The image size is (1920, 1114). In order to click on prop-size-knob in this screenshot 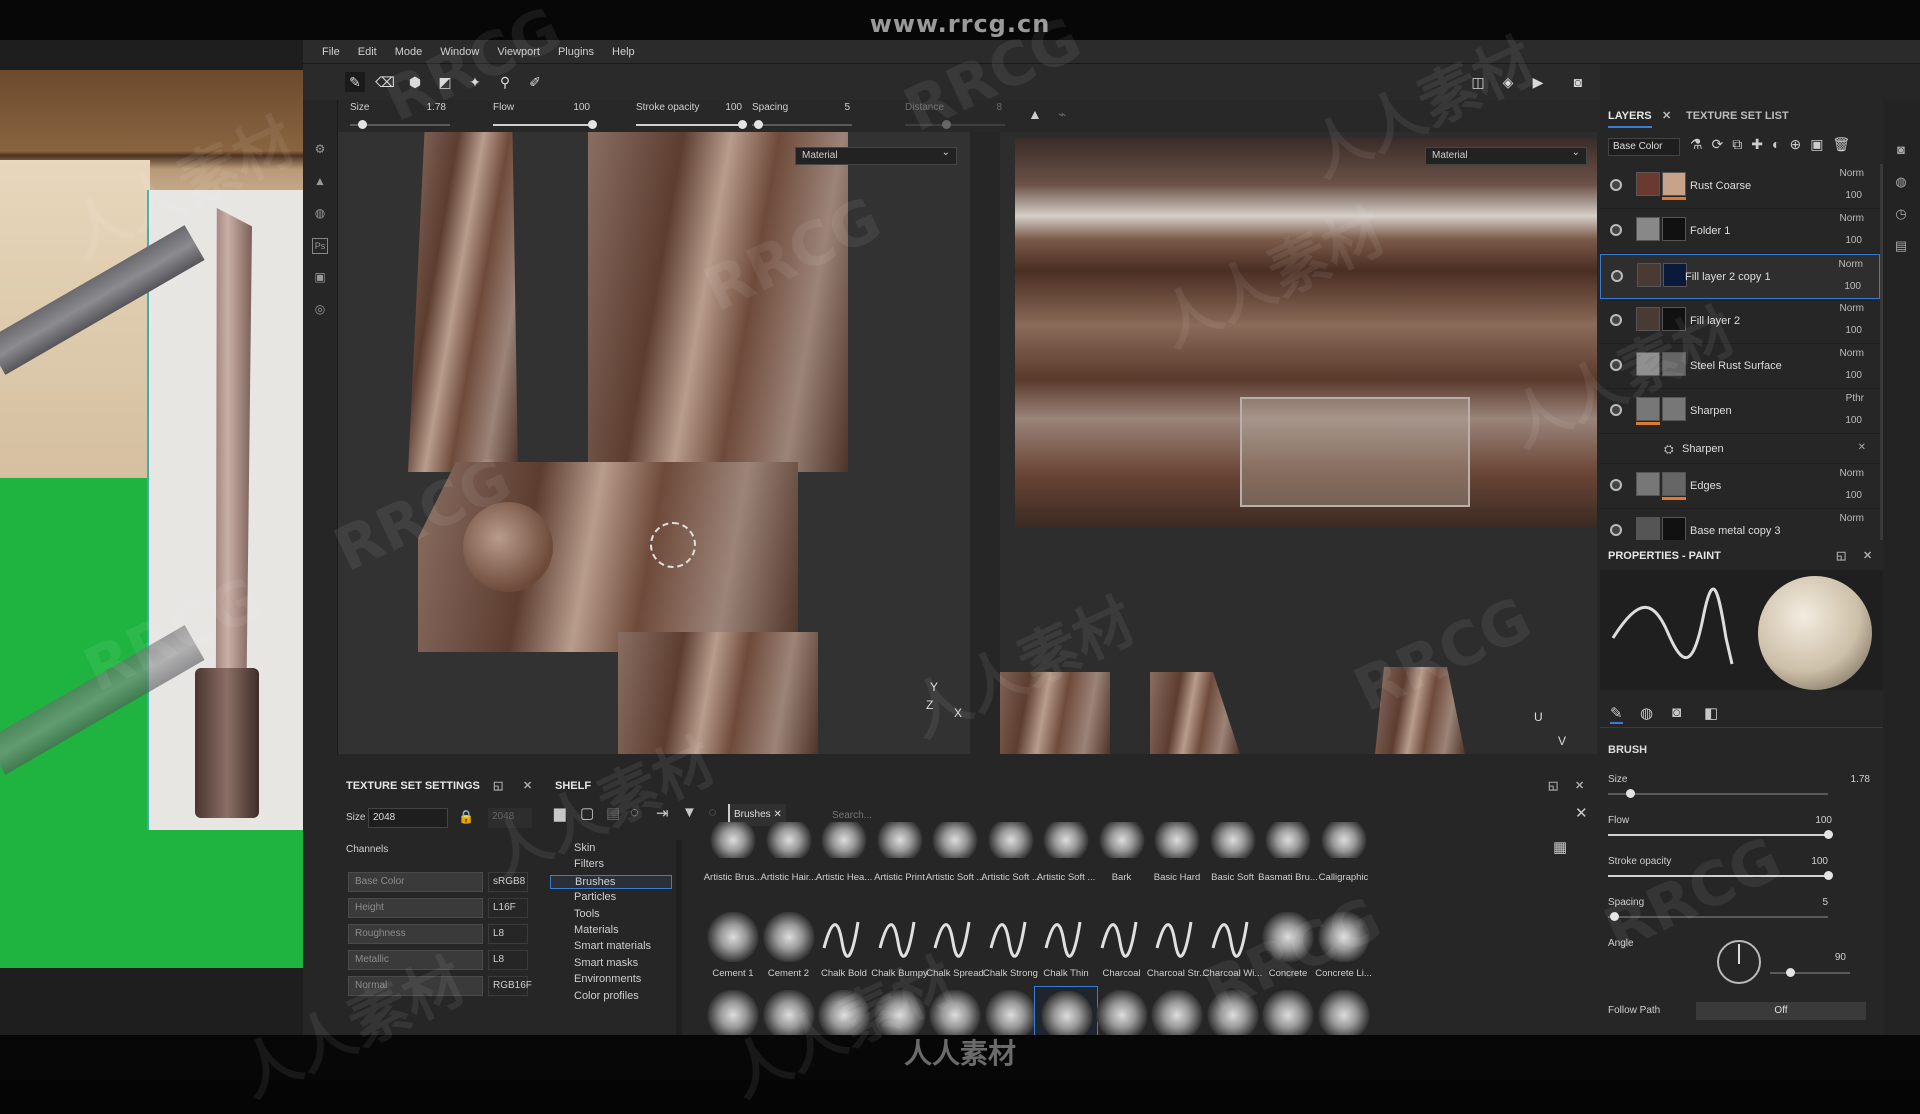, I will do `click(1630, 793)`.